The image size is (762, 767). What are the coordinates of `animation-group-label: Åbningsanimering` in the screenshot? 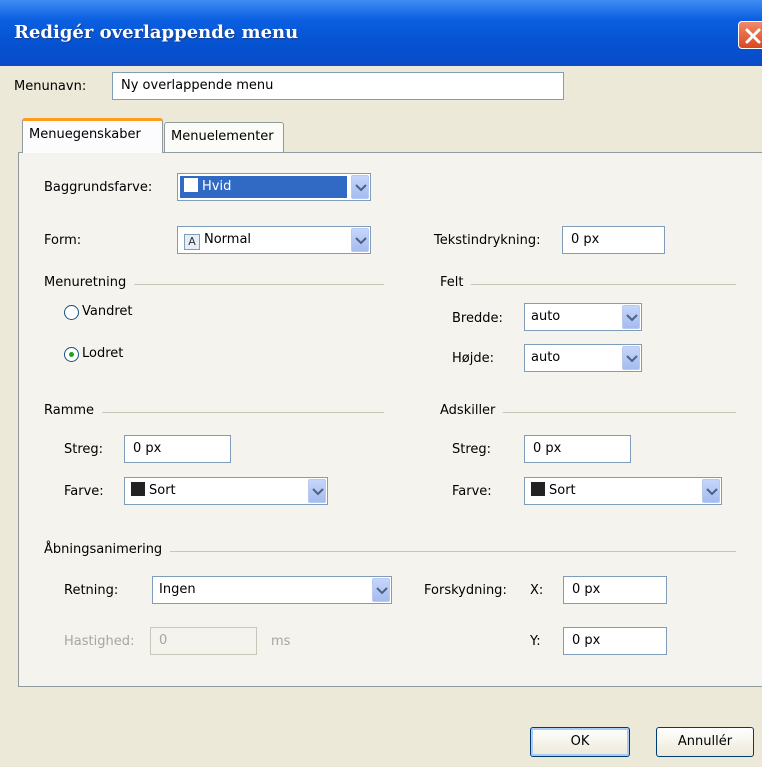 It's located at (107, 549).